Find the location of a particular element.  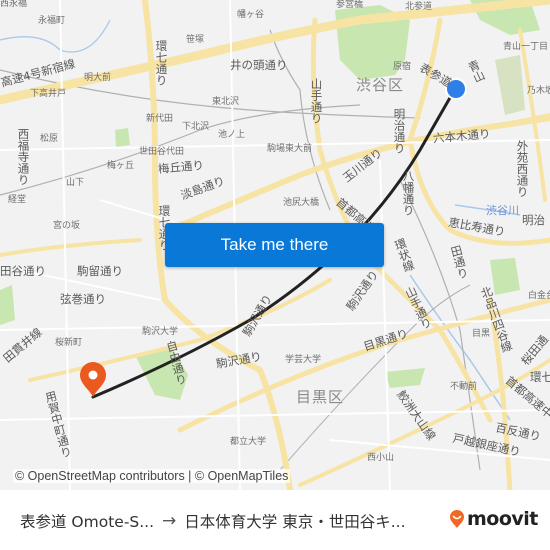

place-label: 都立大学 is located at coordinates (248, 442).